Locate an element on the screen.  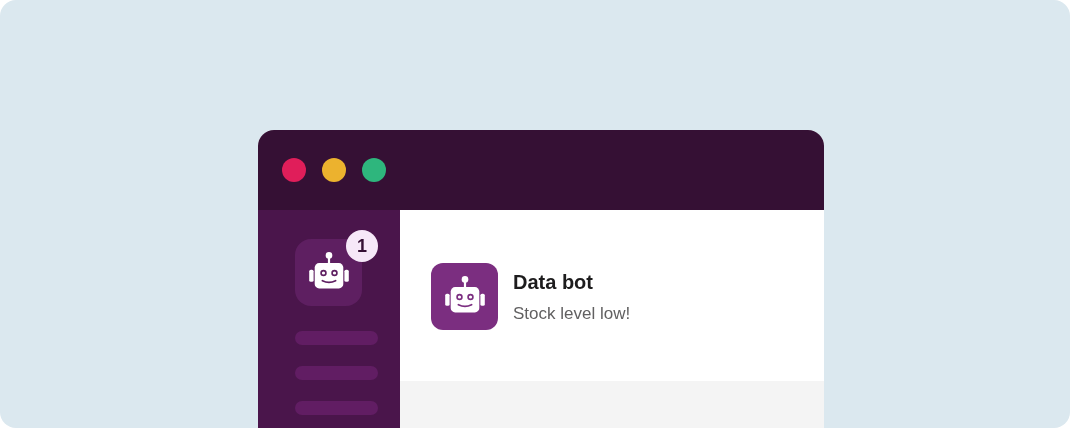
notification-message: Stock level low! is located at coordinates (572, 313).